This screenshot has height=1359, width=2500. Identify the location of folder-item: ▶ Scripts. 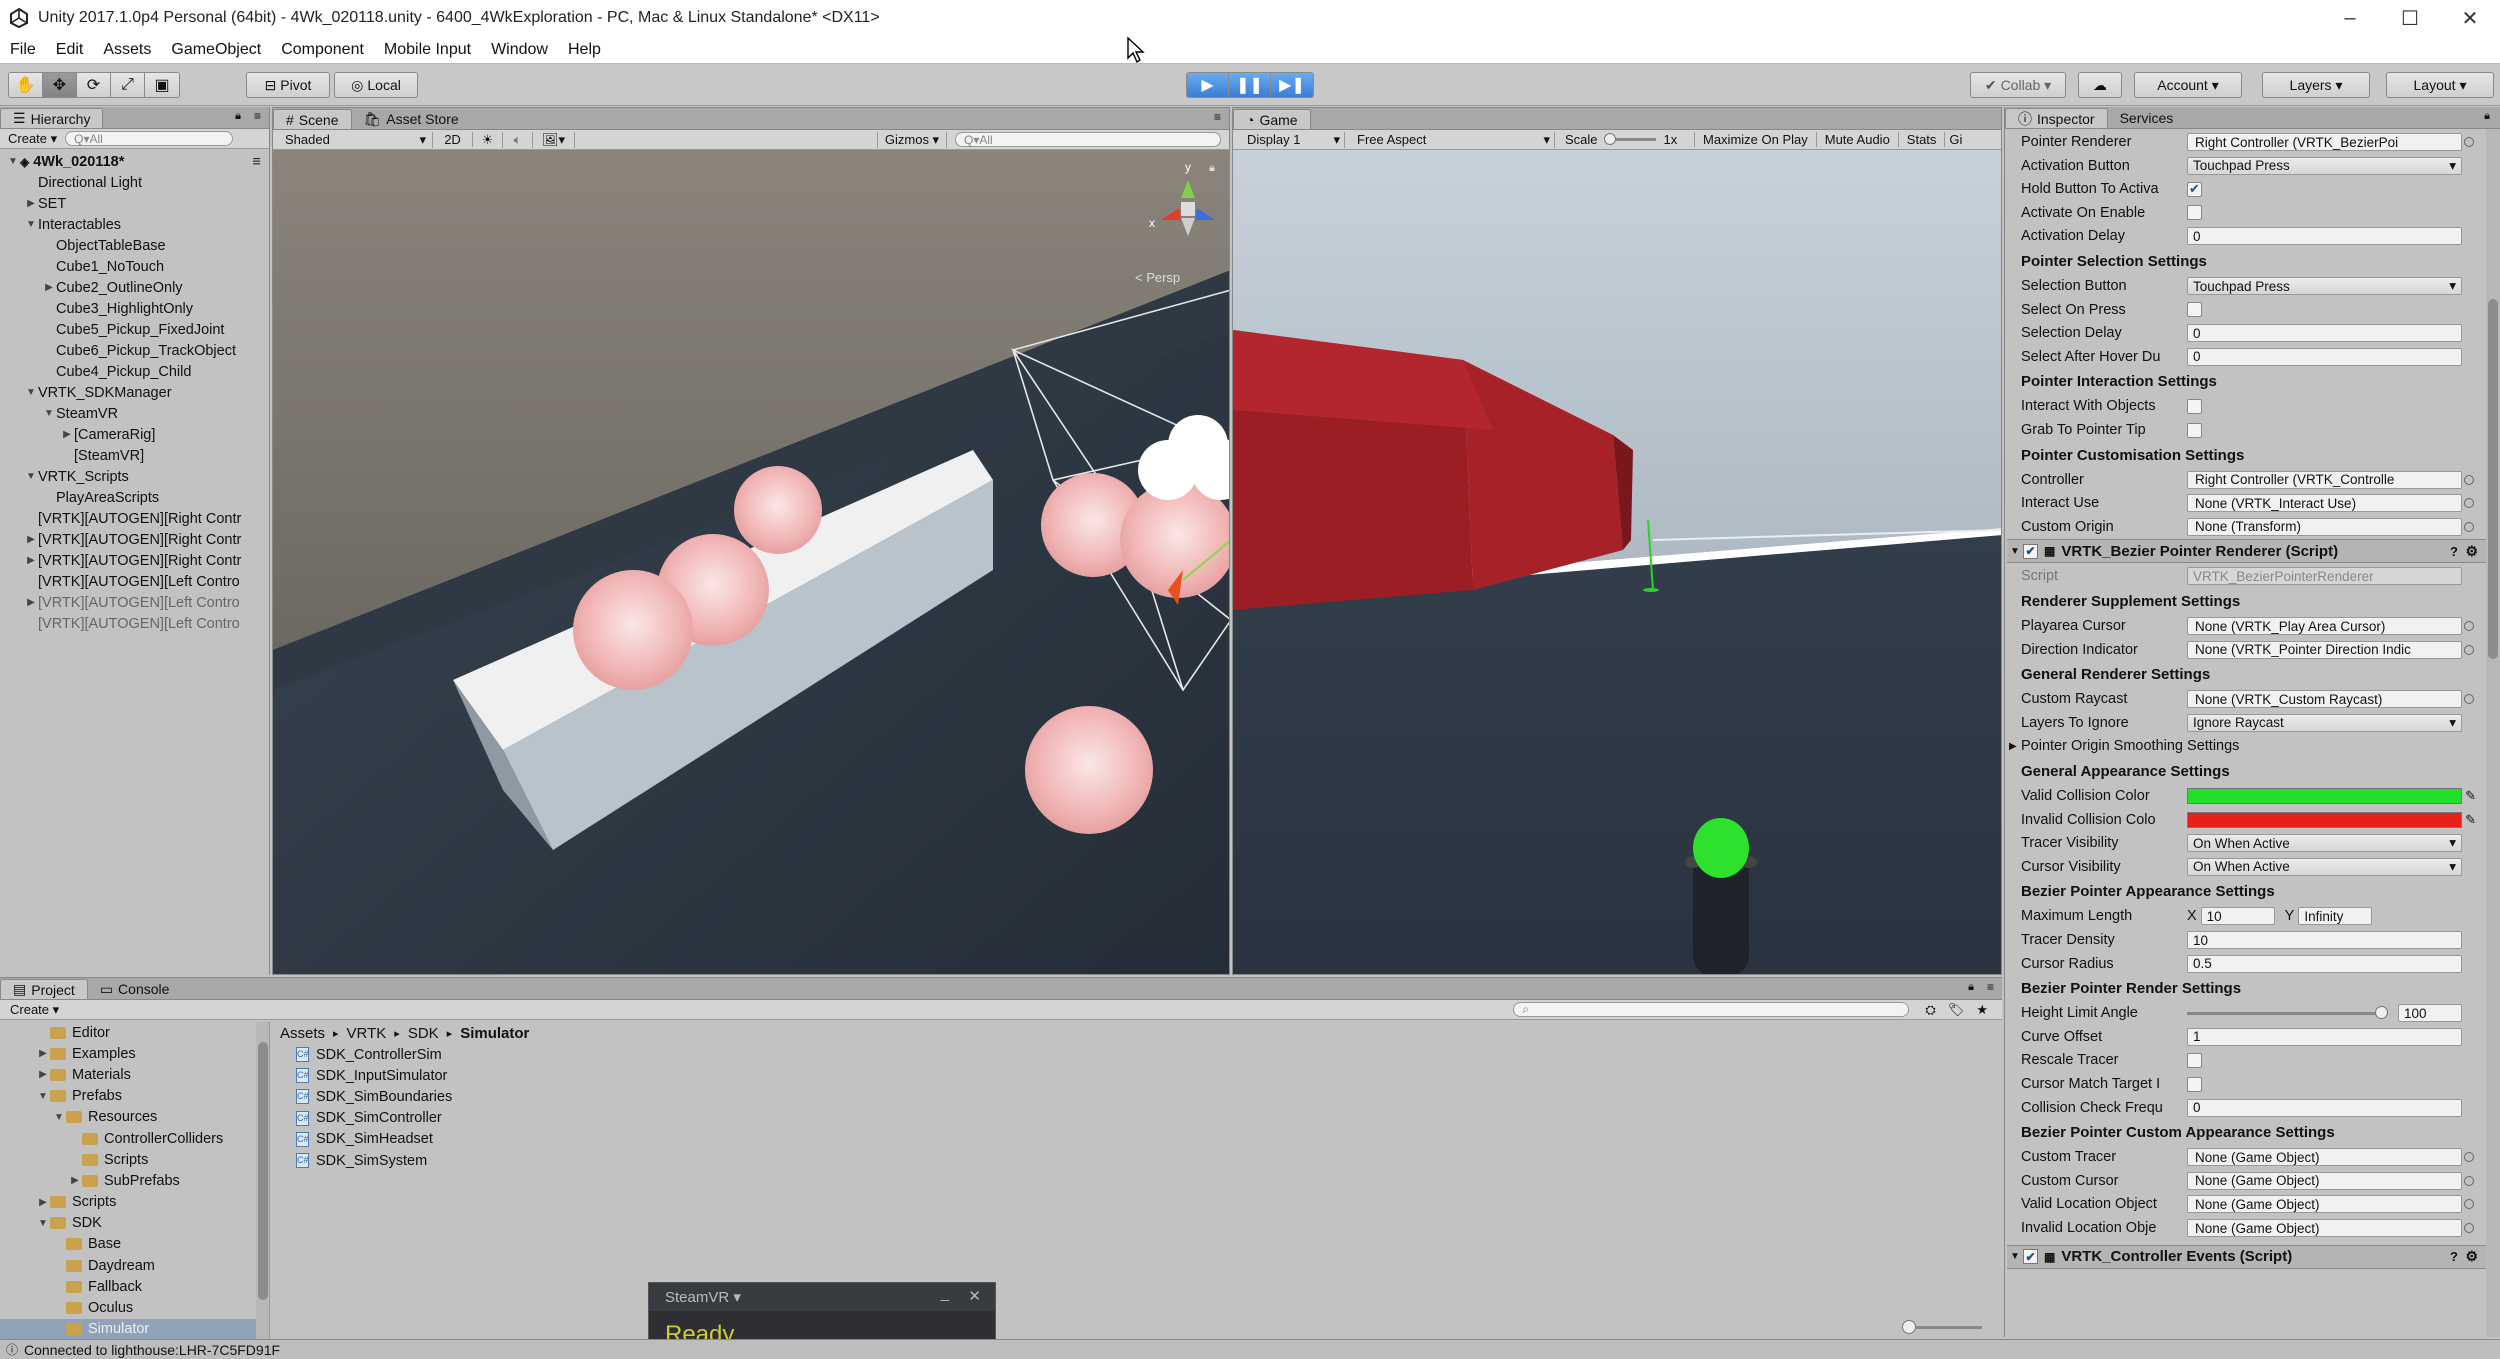
(128, 1202).